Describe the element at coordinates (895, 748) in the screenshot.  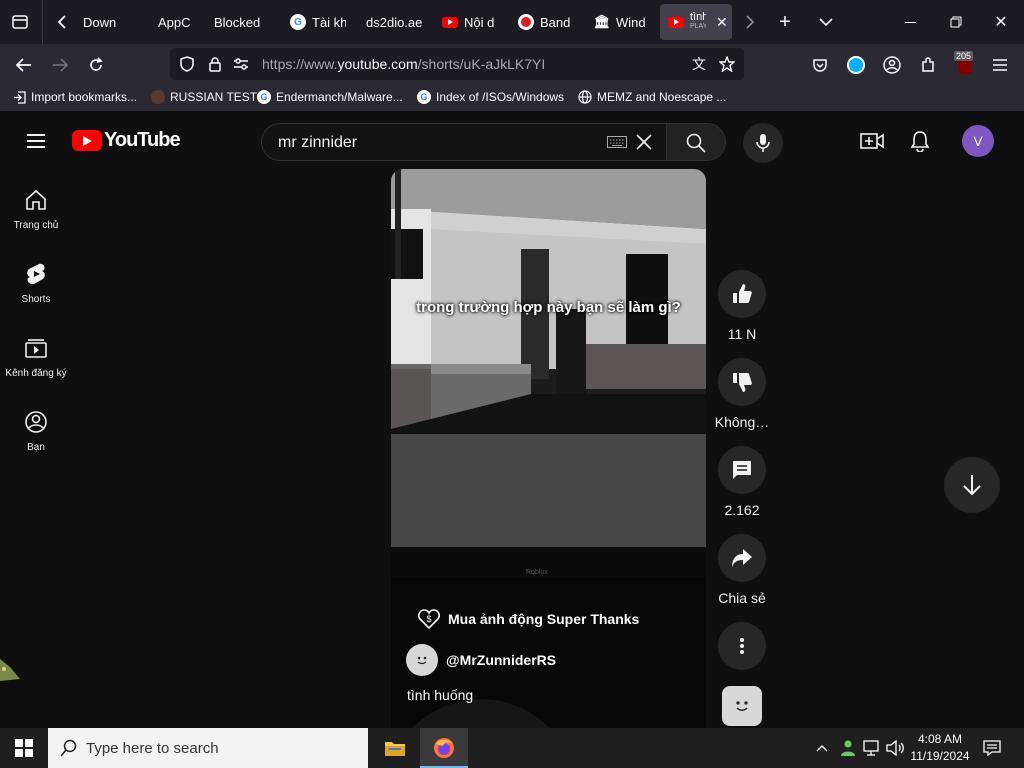
I see `volume-icon` at that location.